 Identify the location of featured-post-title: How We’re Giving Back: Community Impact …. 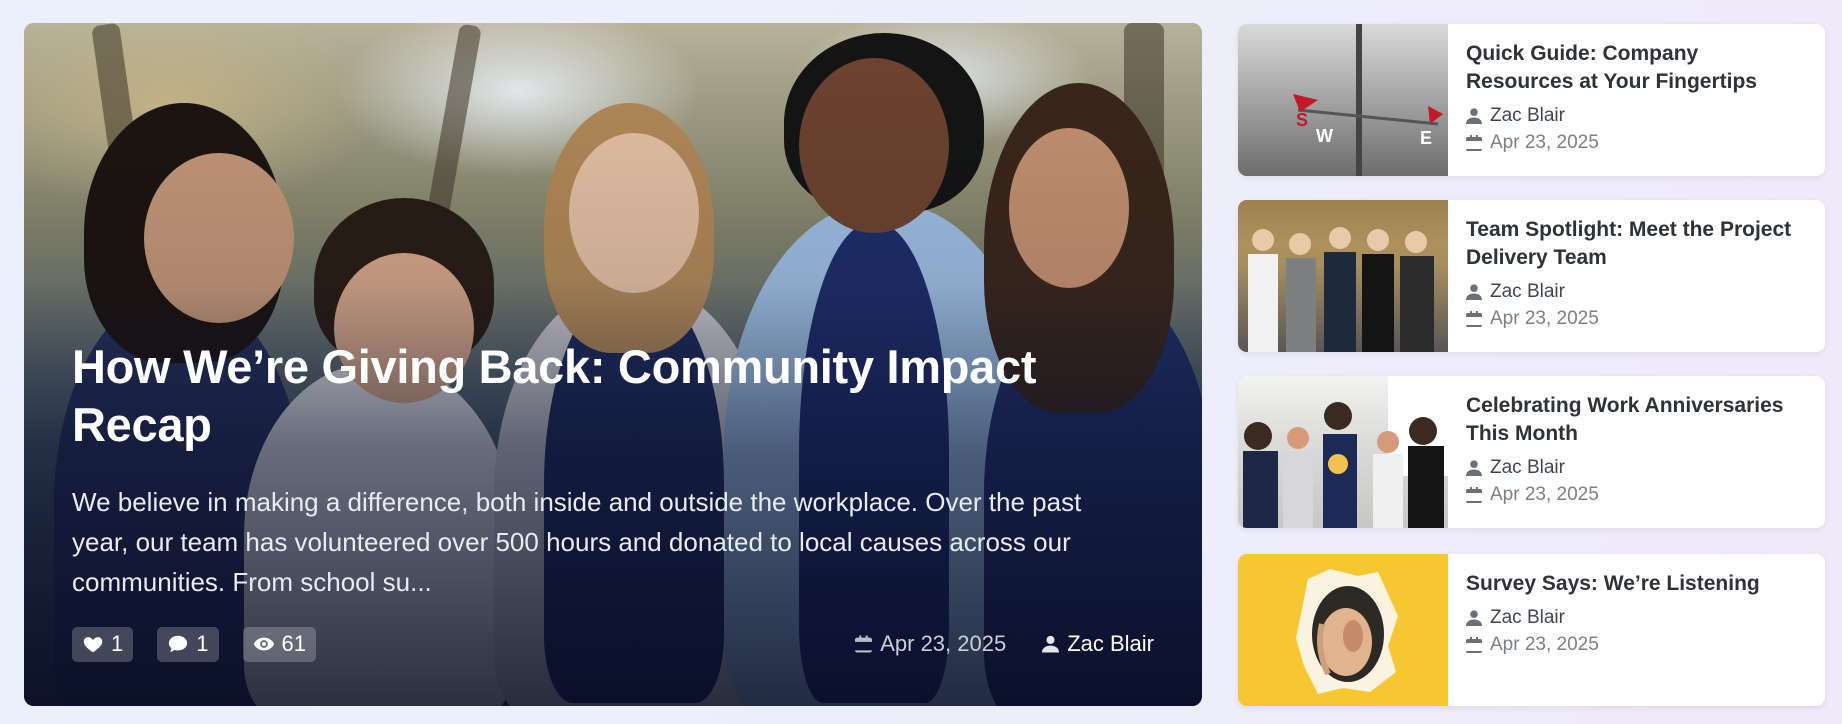
(572, 396).